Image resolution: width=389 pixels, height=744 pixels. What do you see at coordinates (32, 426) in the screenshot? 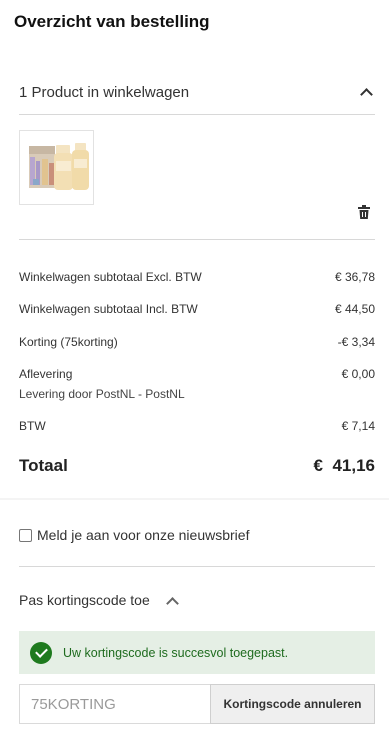
I see `vat-label: BTW` at bounding box center [32, 426].